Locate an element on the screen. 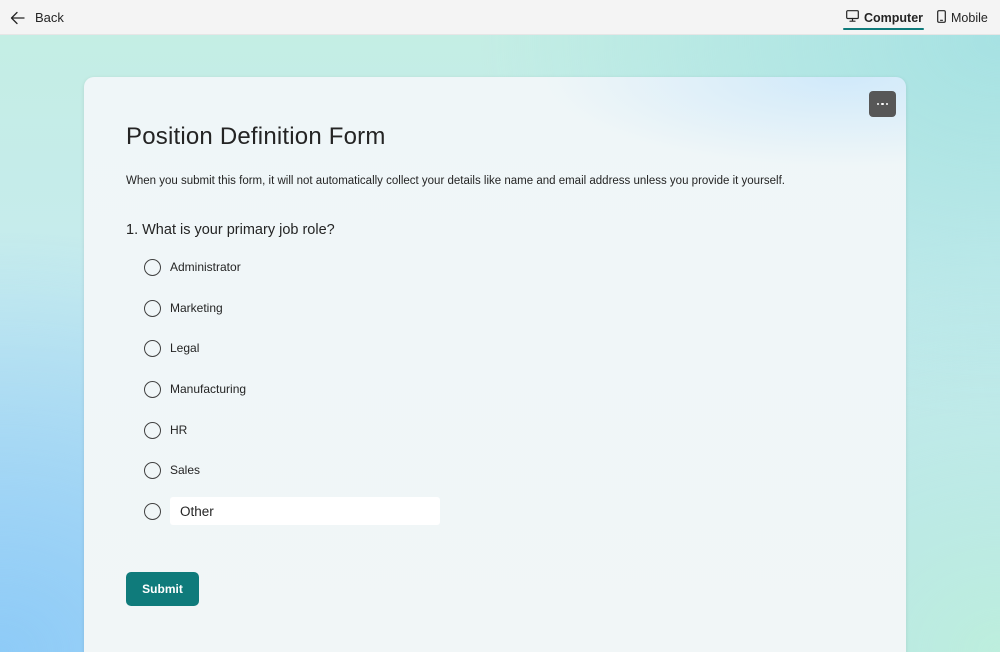  question-number: 1. is located at coordinates (132, 230).